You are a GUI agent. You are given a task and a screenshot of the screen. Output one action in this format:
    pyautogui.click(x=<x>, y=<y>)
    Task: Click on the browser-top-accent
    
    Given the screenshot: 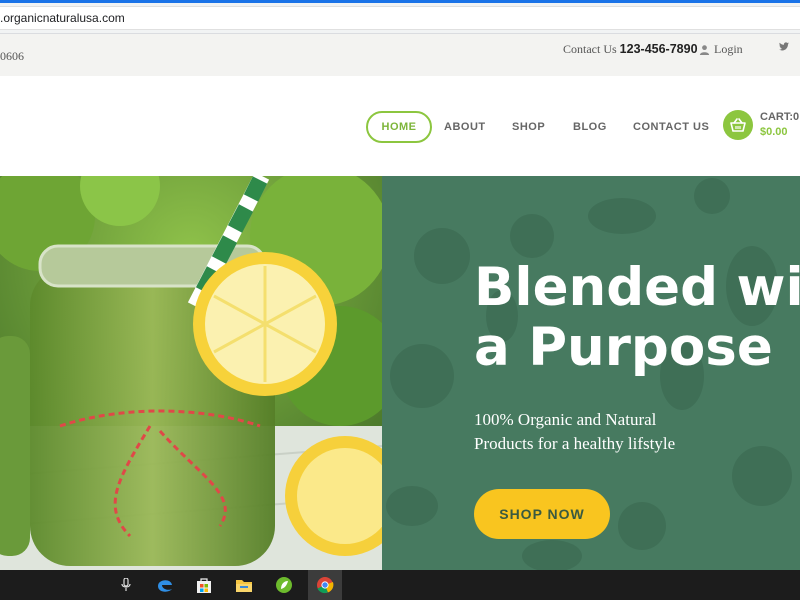 What is the action you would take?
    pyautogui.click(x=400, y=1)
    